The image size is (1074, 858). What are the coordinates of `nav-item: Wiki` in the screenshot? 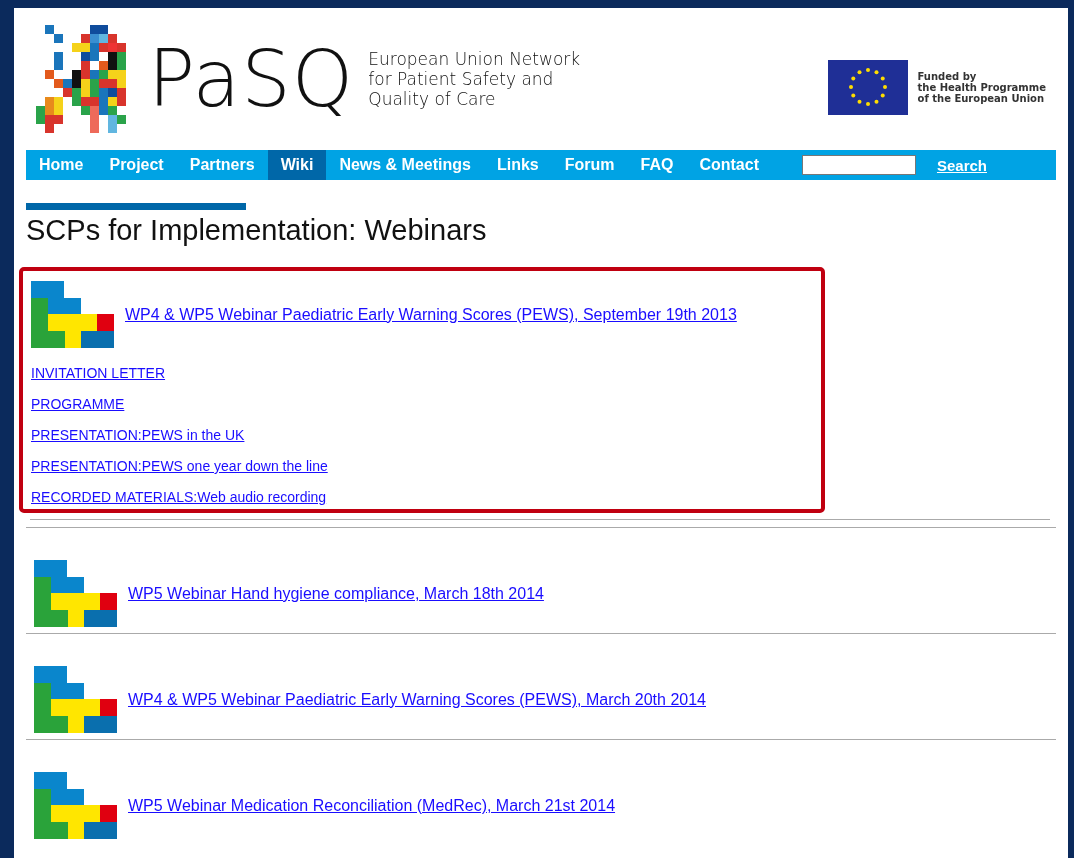 It's located at (297, 165).